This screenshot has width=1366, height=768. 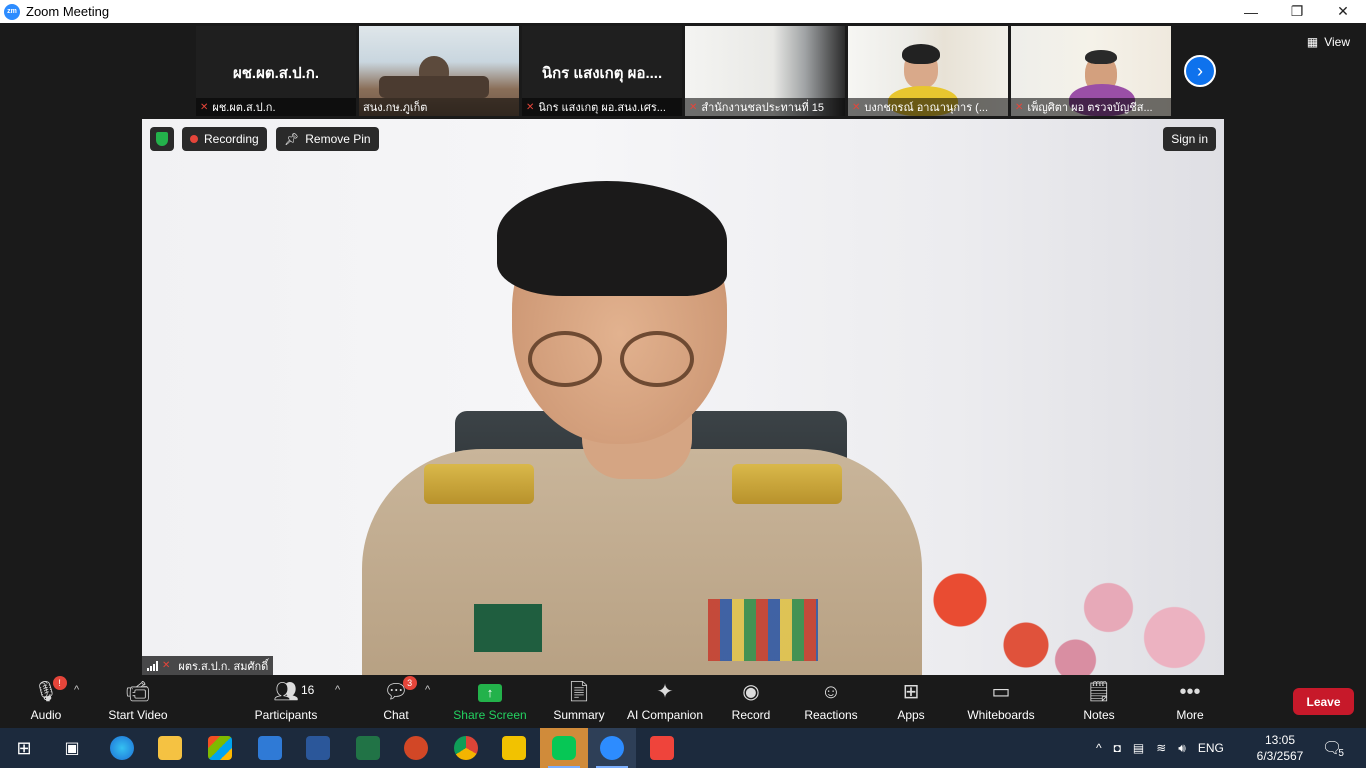 What do you see at coordinates (911, 702) in the screenshot?
I see `apps-button: ⊞ Apps` at bounding box center [911, 702].